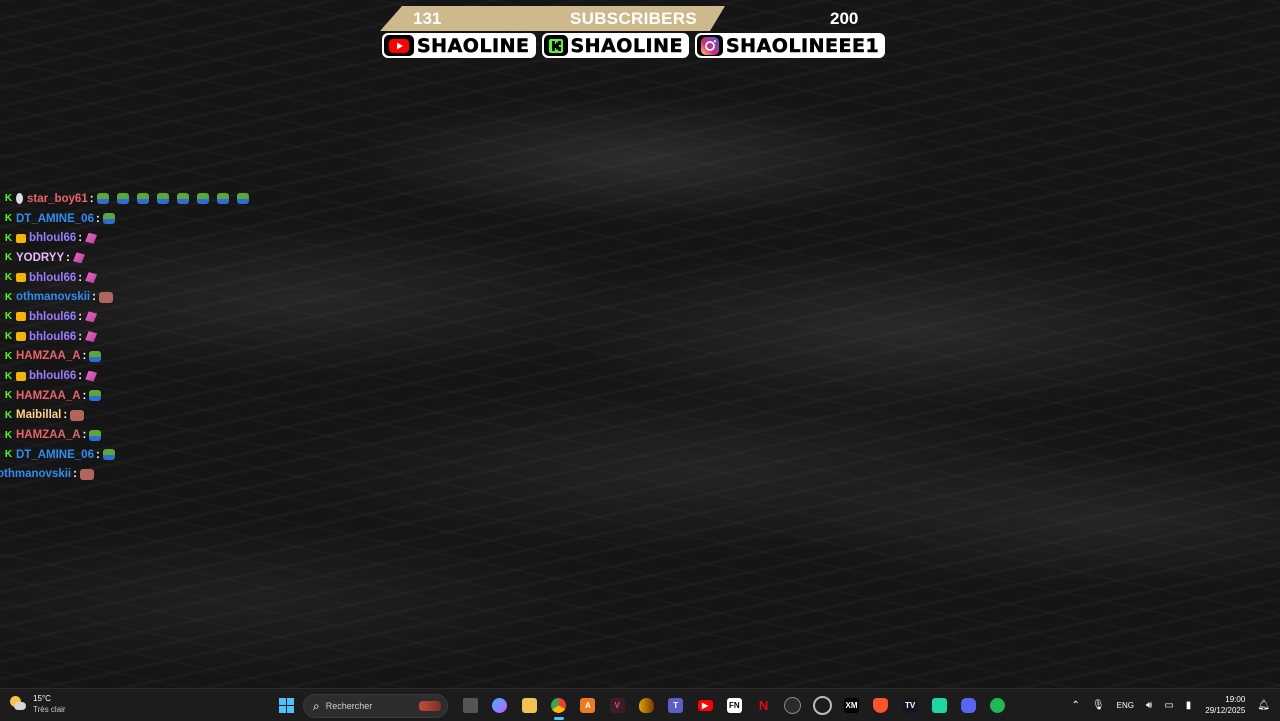 The height and width of the screenshot is (721, 1280). I want to click on speaker-icon: 🔊︎, so click(1149, 705).